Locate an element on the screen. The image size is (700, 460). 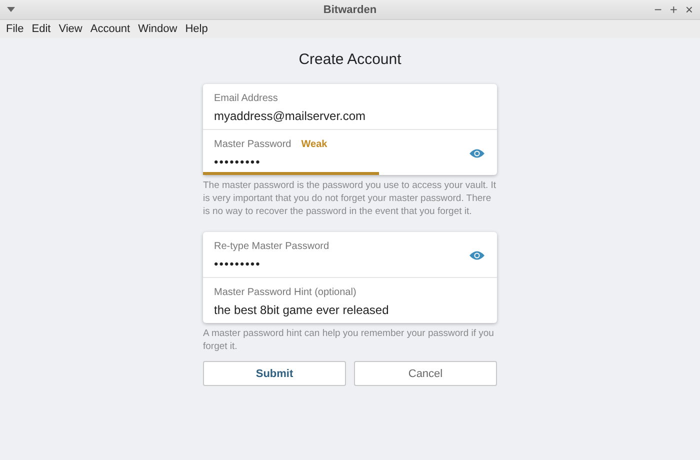
help-text: The master password is the password you use to access your vault. It is very important that you do not forget your master password. There is no way to recover the password in the event that you forget it. is located at coordinates (350, 198).